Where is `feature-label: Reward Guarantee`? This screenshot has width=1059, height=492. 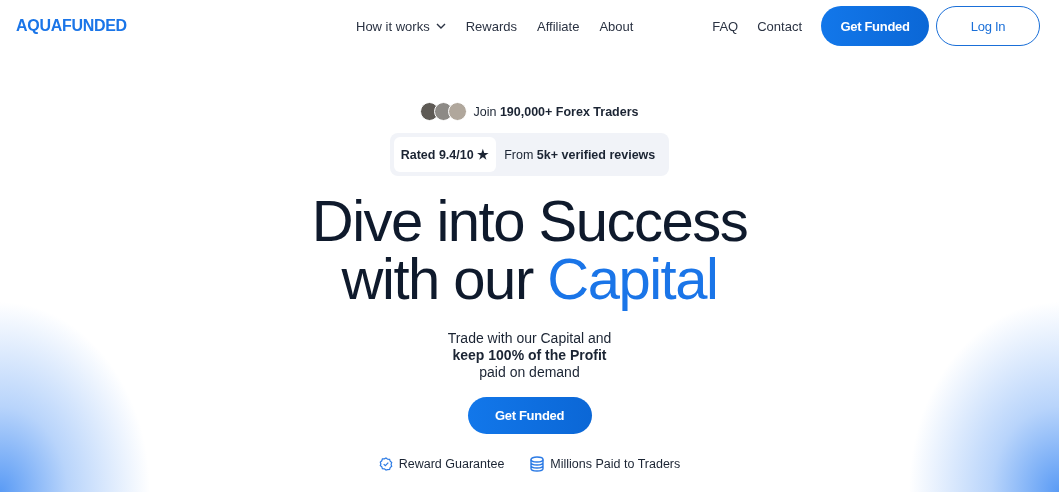
feature-label: Reward Guarantee is located at coordinates (451, 464).